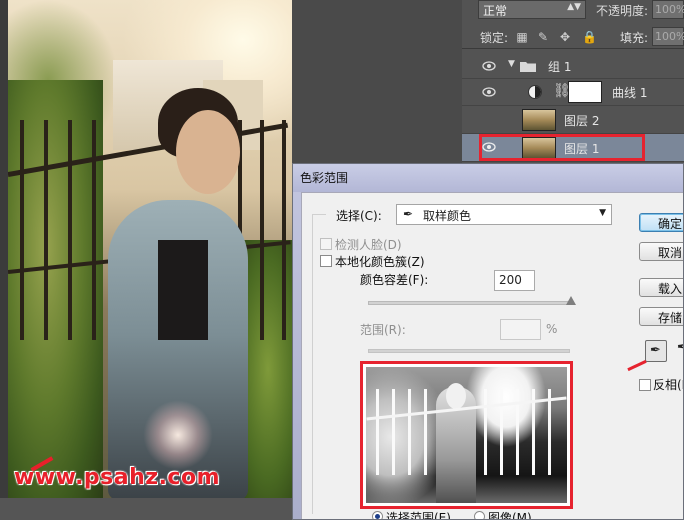  I want to click on opacity-label: 不透明度:, so click(622, 11).